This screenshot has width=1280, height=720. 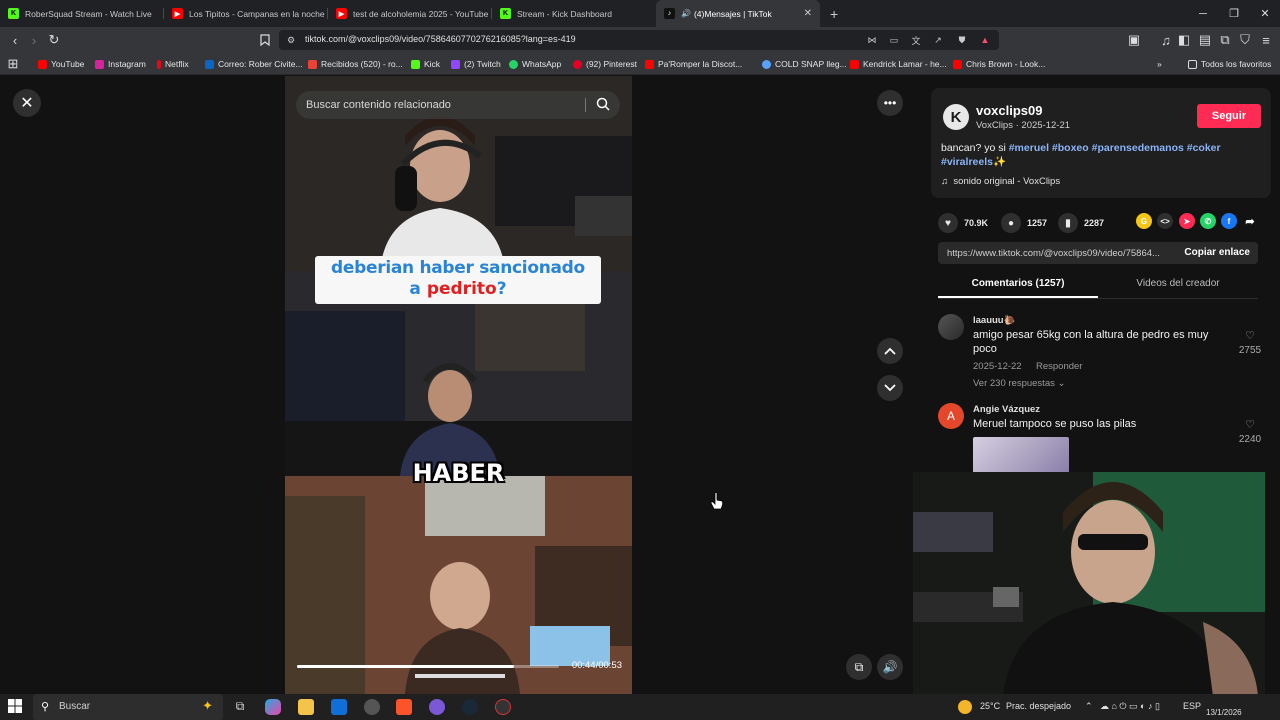 I want to click on search-icon, so click(x=603, y=104).